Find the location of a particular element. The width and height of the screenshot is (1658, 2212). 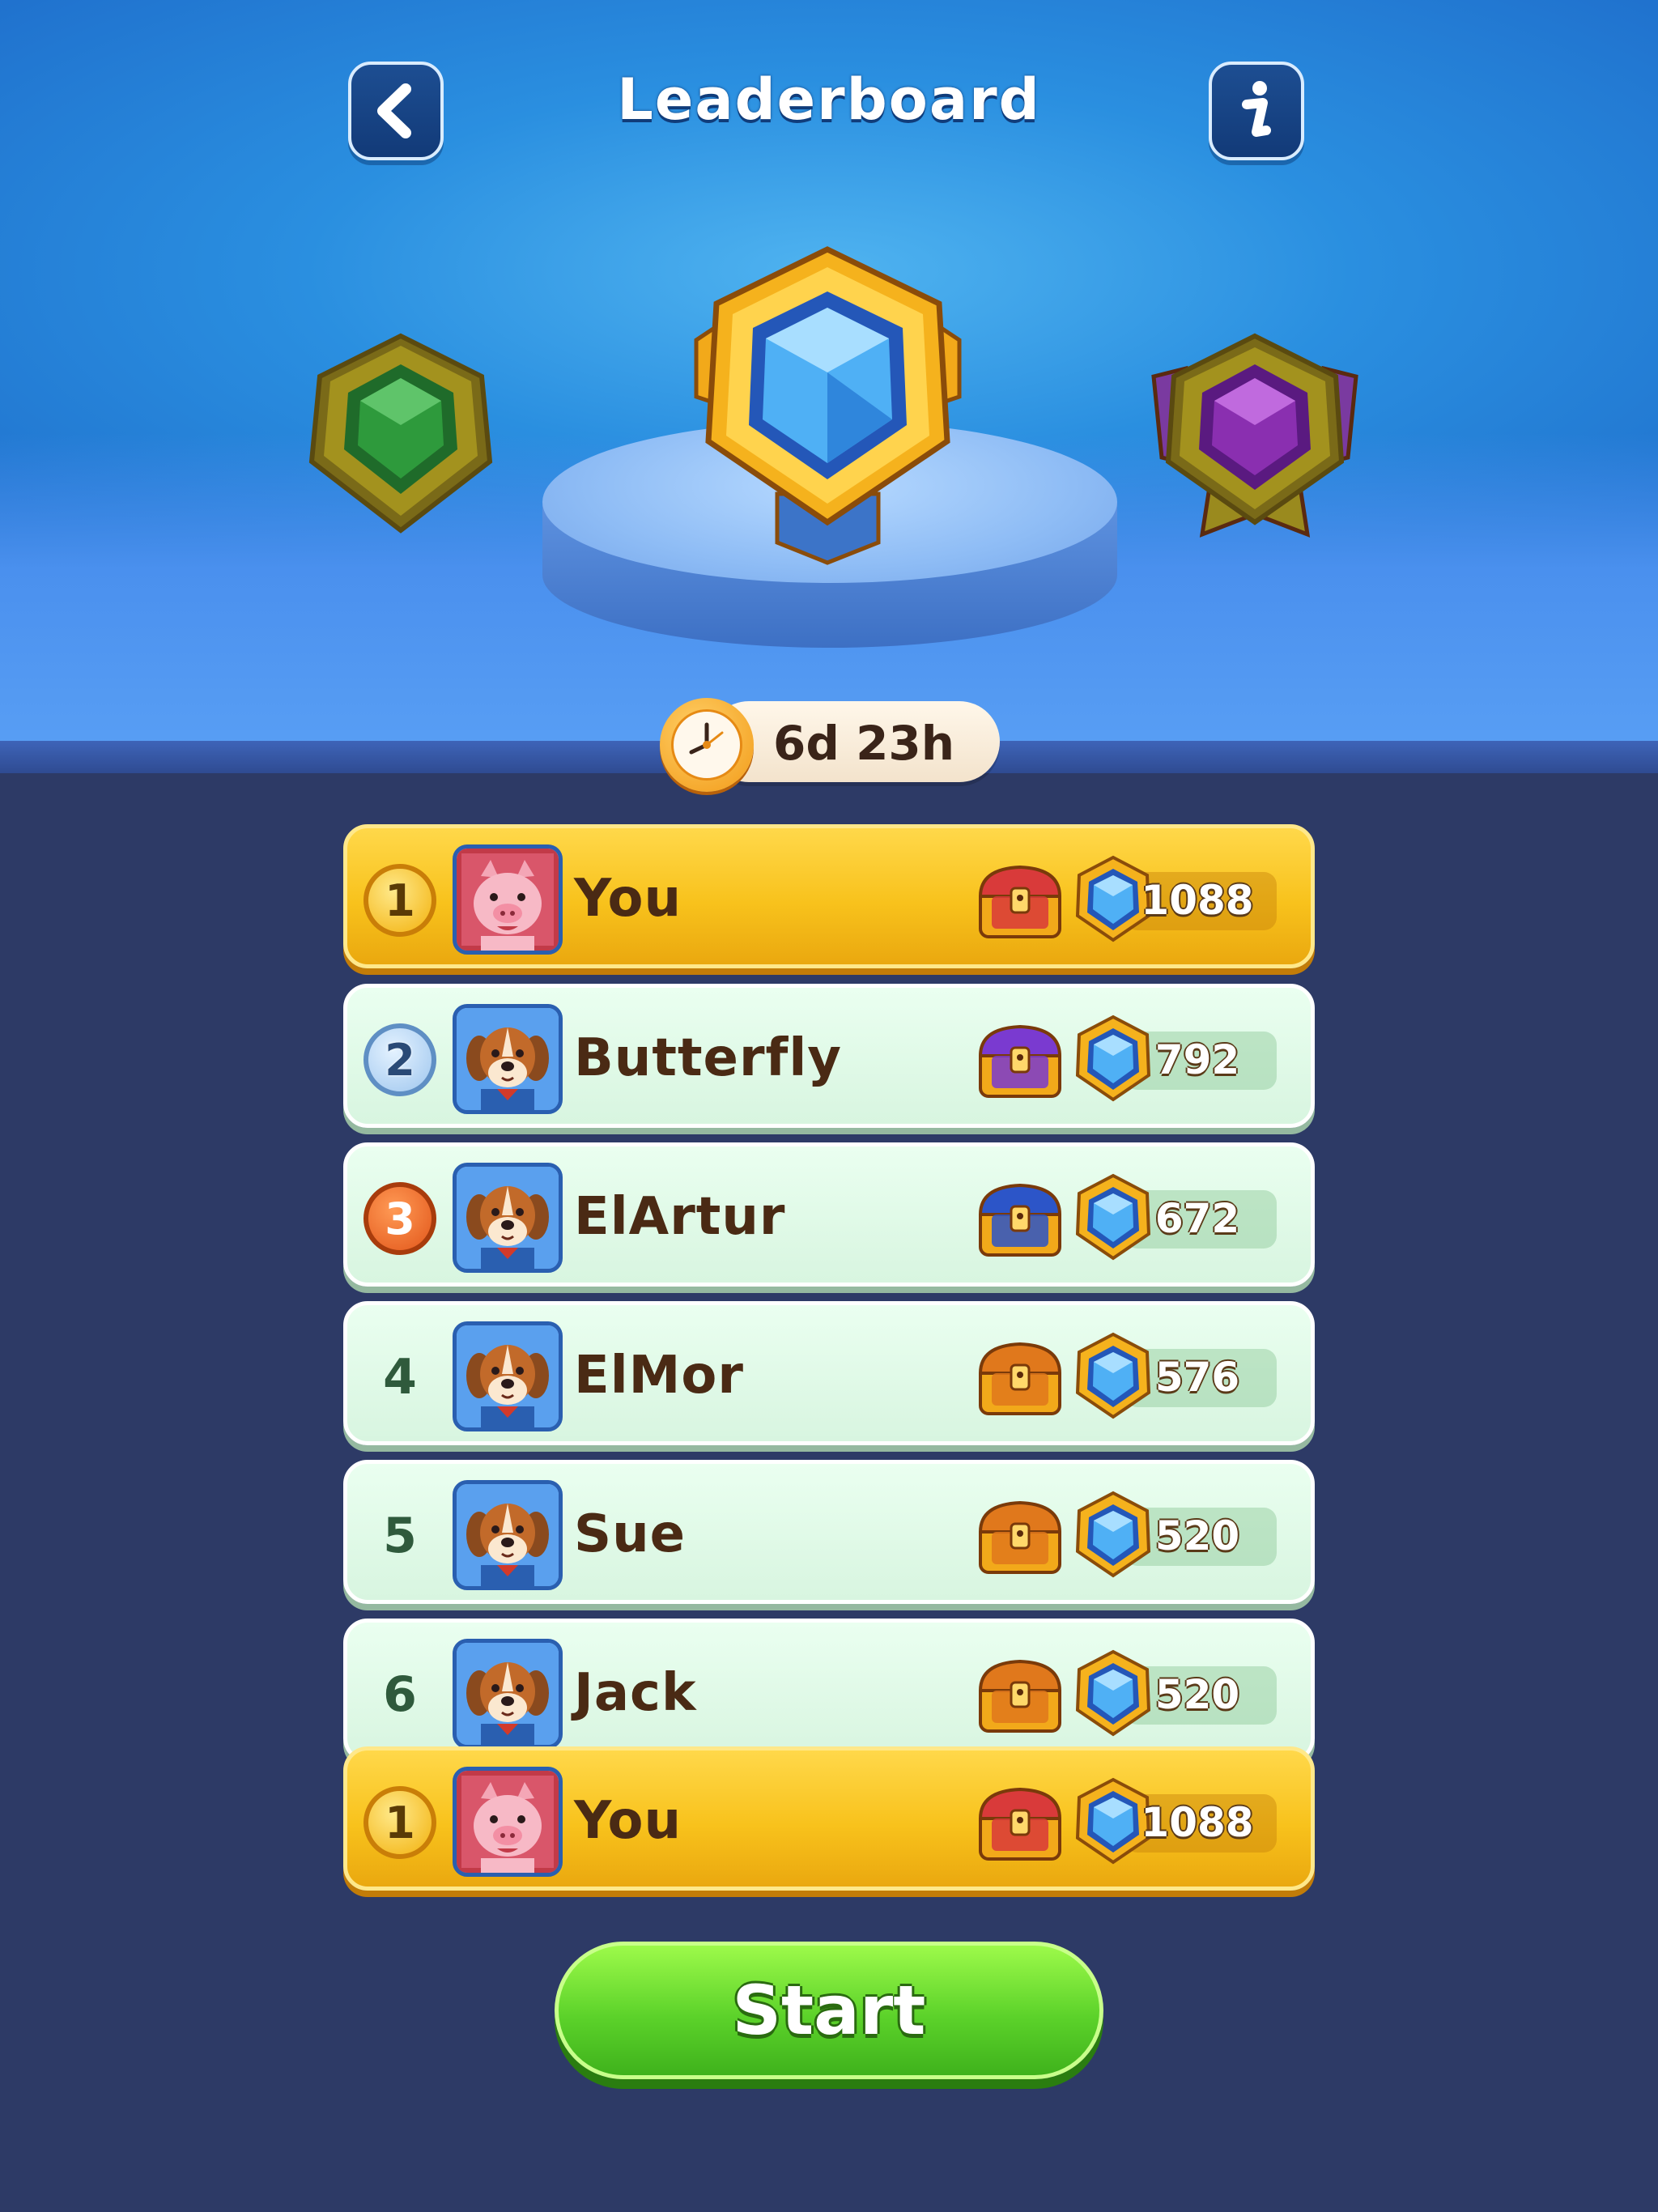

player-name: Sue is located at coordinates (630, 1534).